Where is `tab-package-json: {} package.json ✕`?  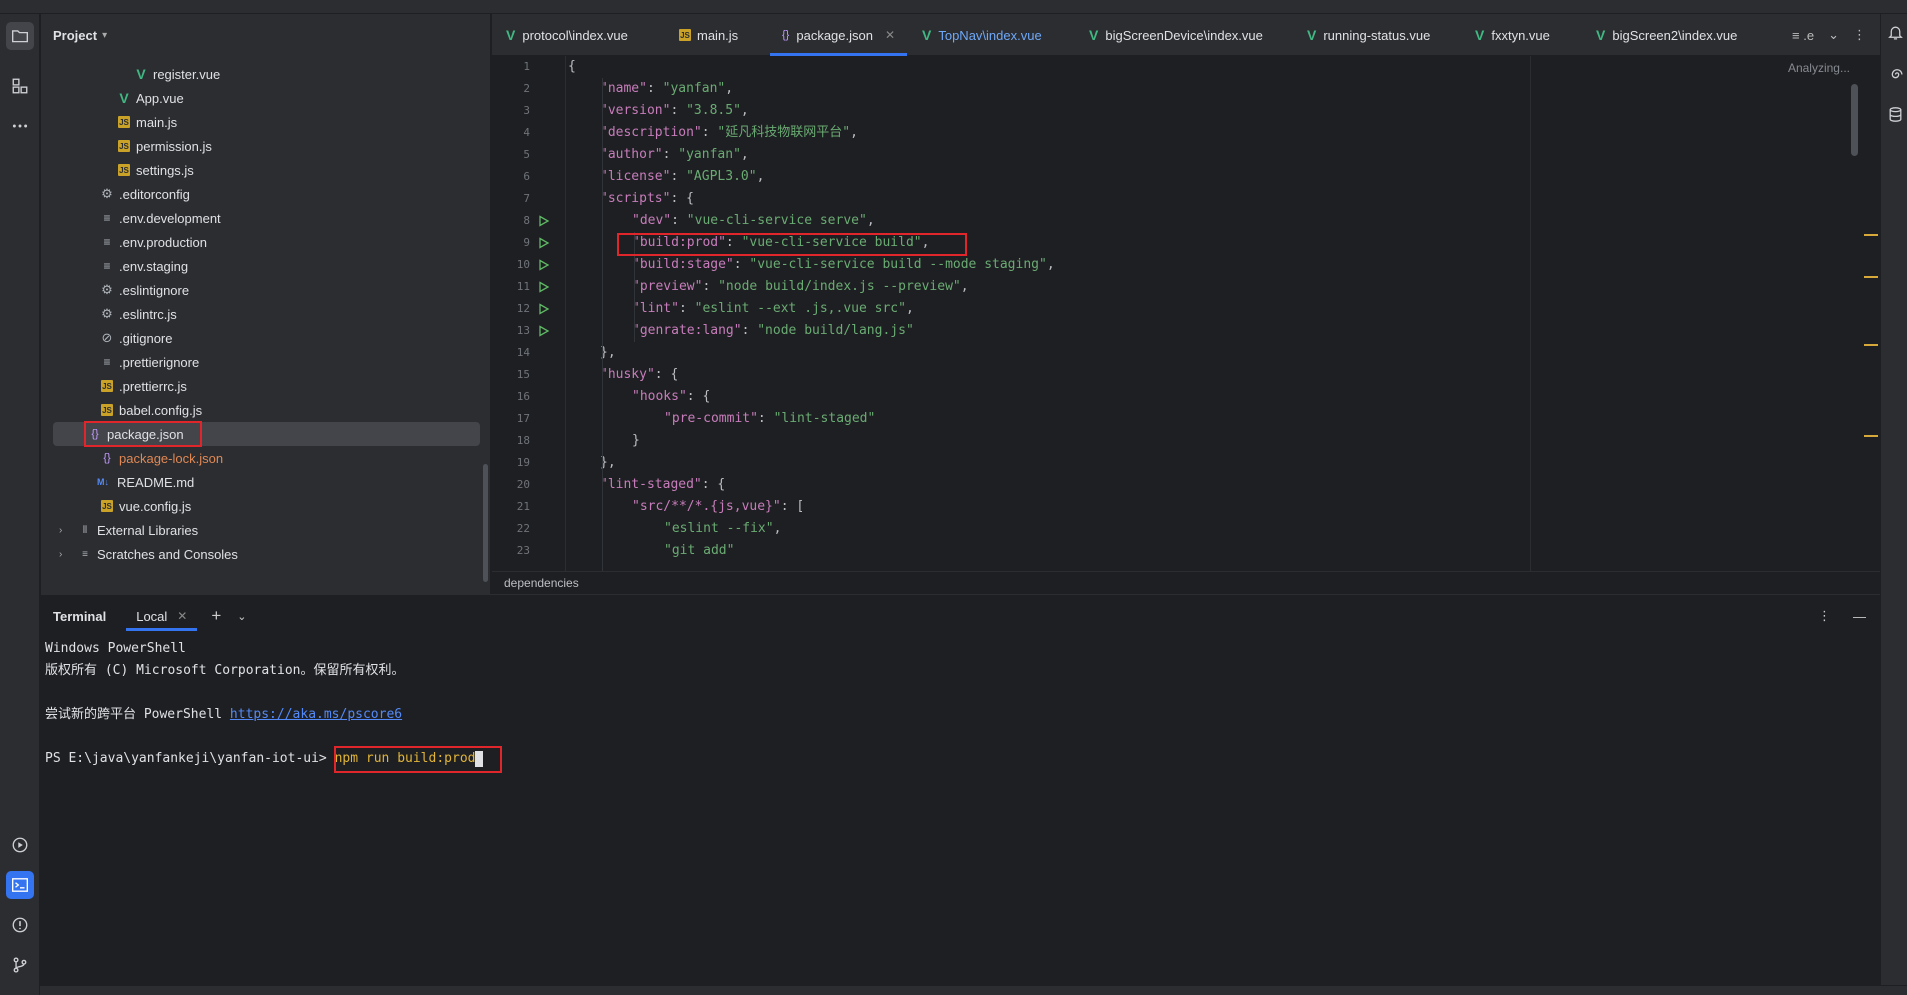
tab-package-json: {} package.json ✕ is located at coordinates (839, 35).